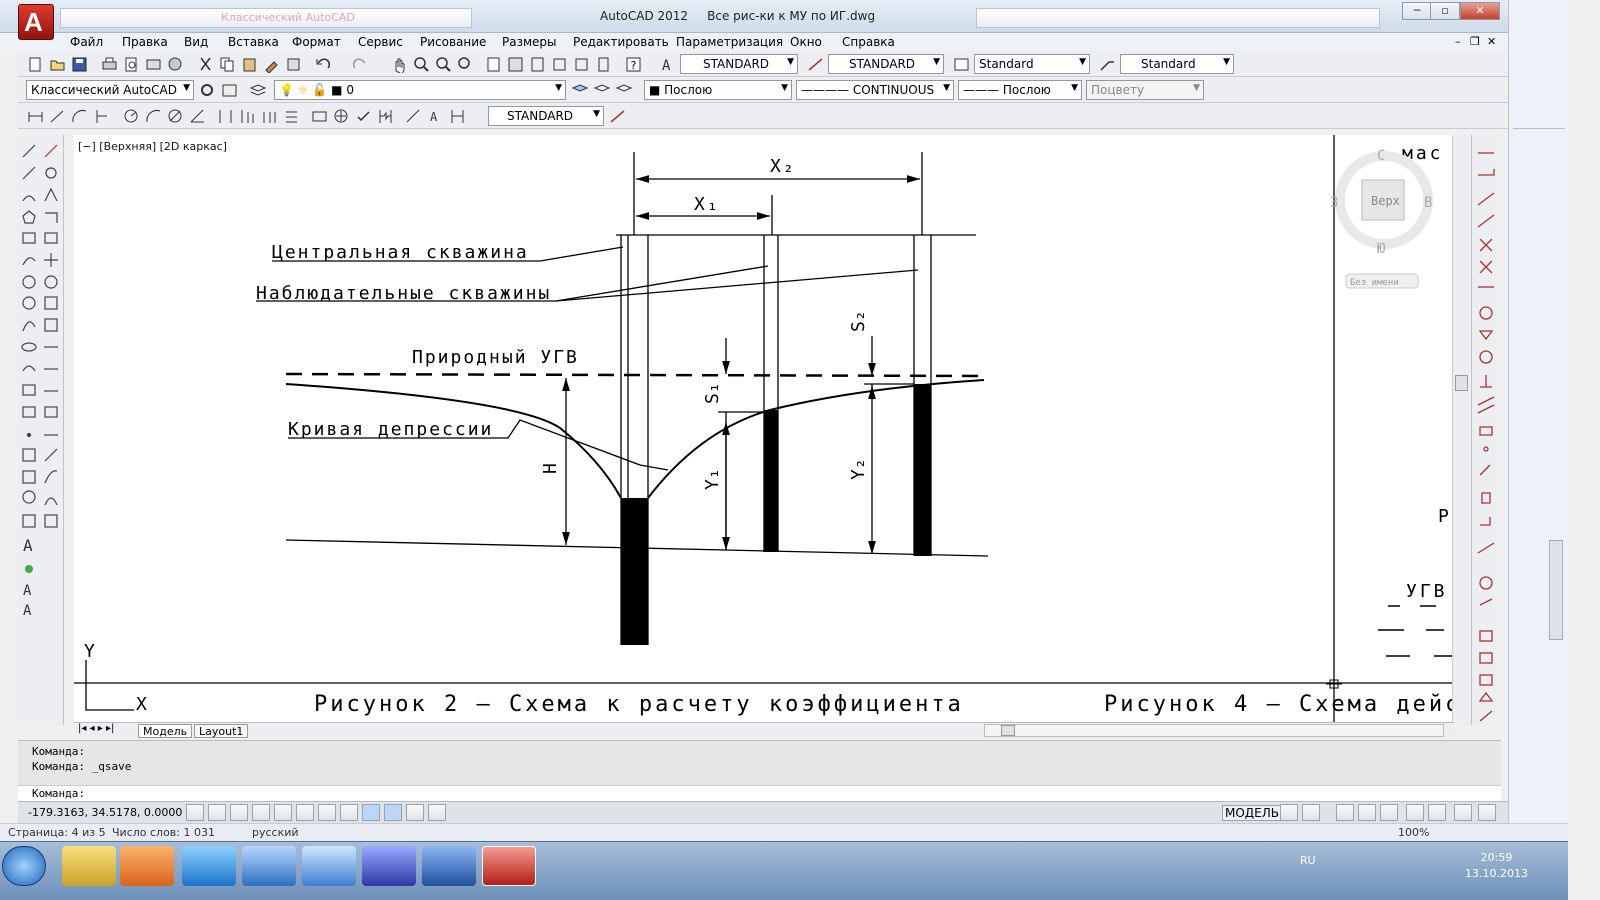 Image resolution: width=1600 pixels, height=900 pixels. Describe the element at coordinates (329, 866) in the screenshot. I see `dell-taskbar-icon` at that location.